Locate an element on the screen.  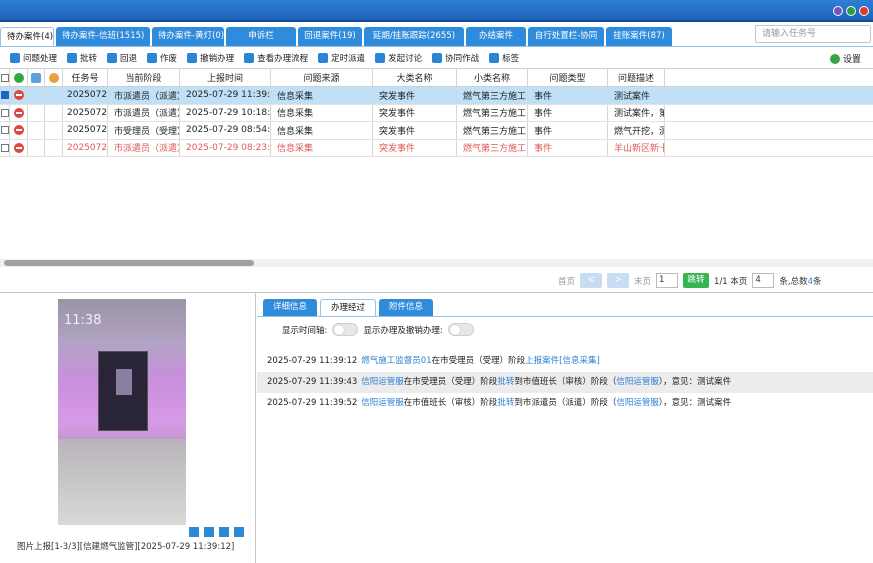
tag-icon is located at coordinates (494, 58).